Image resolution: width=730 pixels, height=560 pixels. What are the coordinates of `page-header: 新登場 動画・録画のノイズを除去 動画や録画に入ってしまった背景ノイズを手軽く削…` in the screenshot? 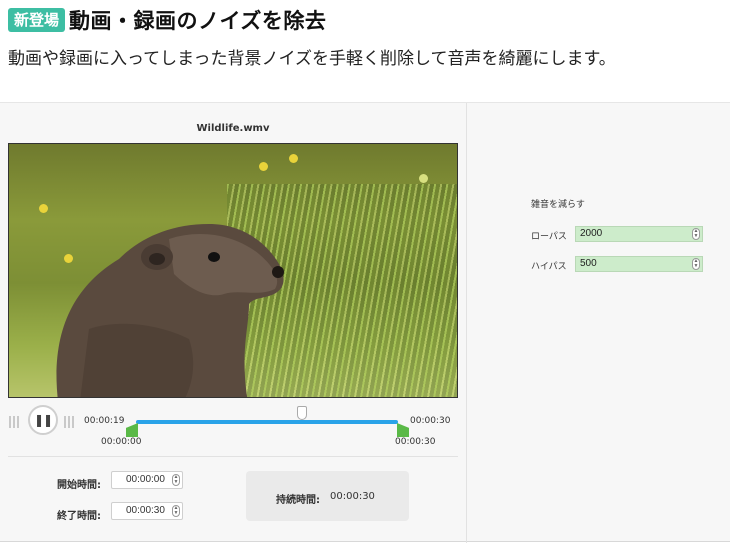 It's located at (365, 46).